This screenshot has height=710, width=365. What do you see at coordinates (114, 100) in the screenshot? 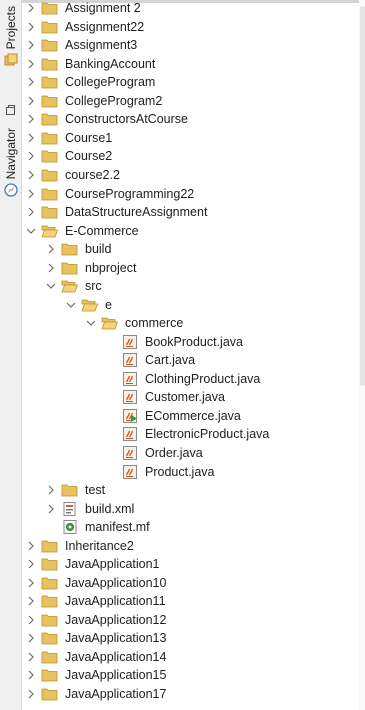
I see `tree-node-label: CollegeProgram2` at bounding box center [114, 100].